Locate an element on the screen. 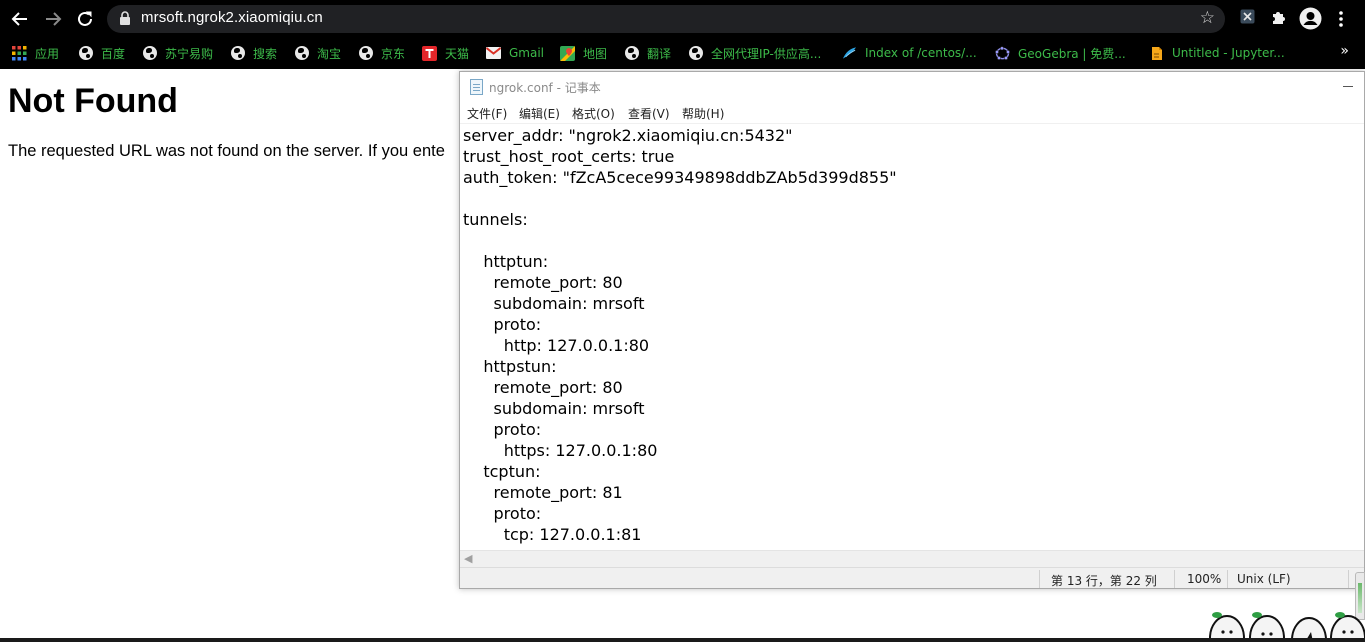  bookmark-label: 京东 is located at coordinates (393, 53).